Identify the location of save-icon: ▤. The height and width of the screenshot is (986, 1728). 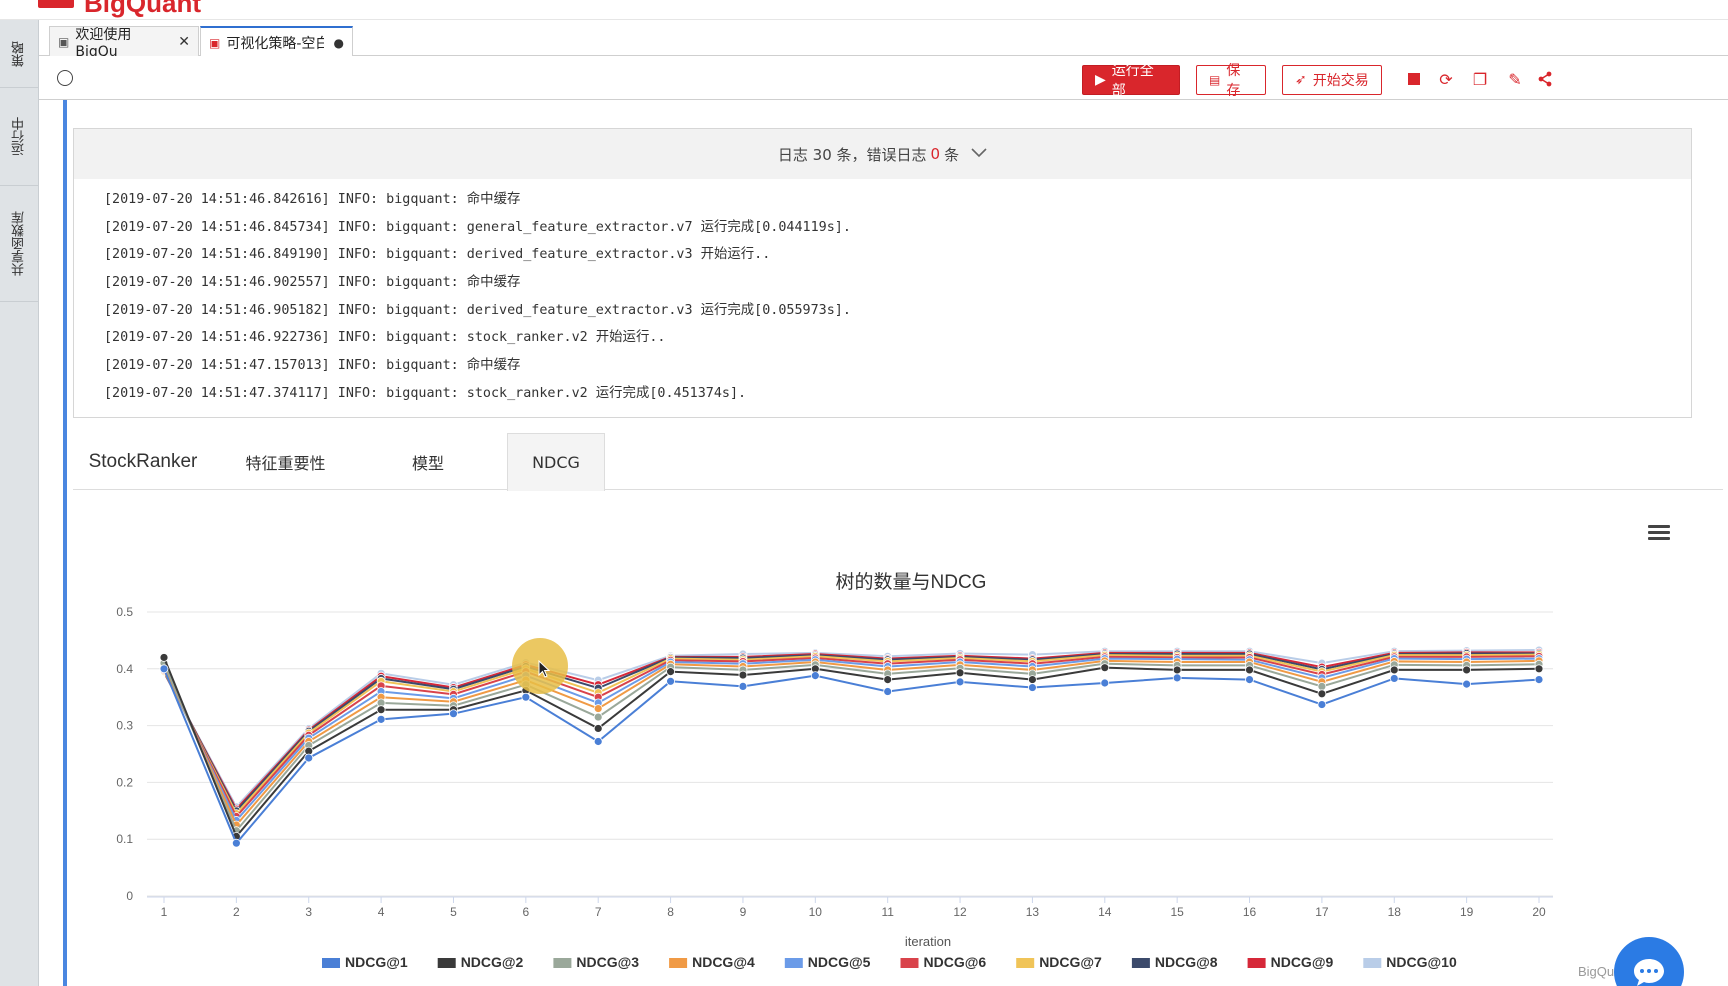
(1215, 80).